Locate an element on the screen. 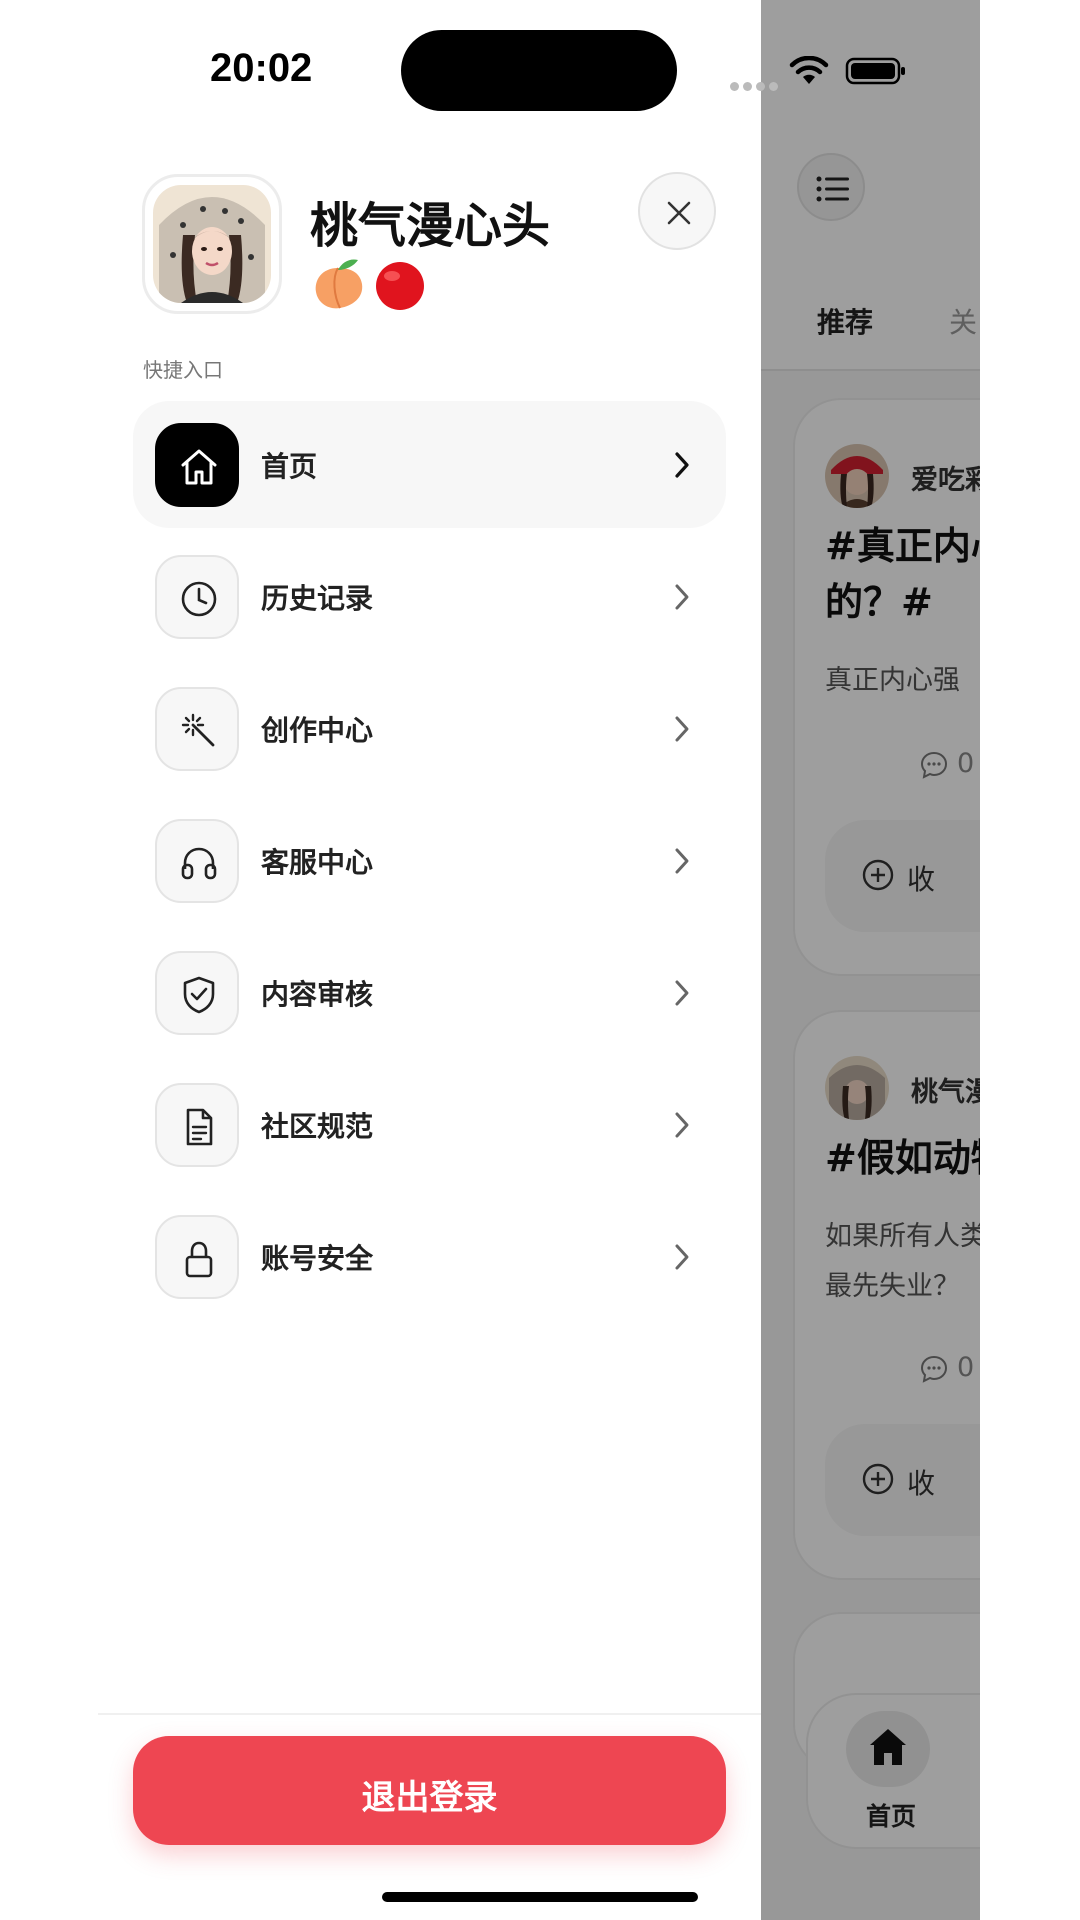 The width and height of the screenshot is (1080, 1920). screen-edge is located at coordinates (1030, 960).